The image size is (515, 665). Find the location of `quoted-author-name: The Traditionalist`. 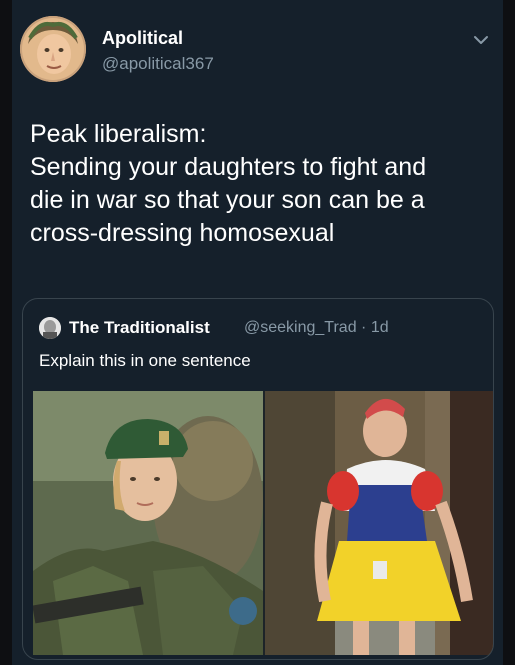

quoted-author-name: The Traditionalist is located at coordinates (139, 328).